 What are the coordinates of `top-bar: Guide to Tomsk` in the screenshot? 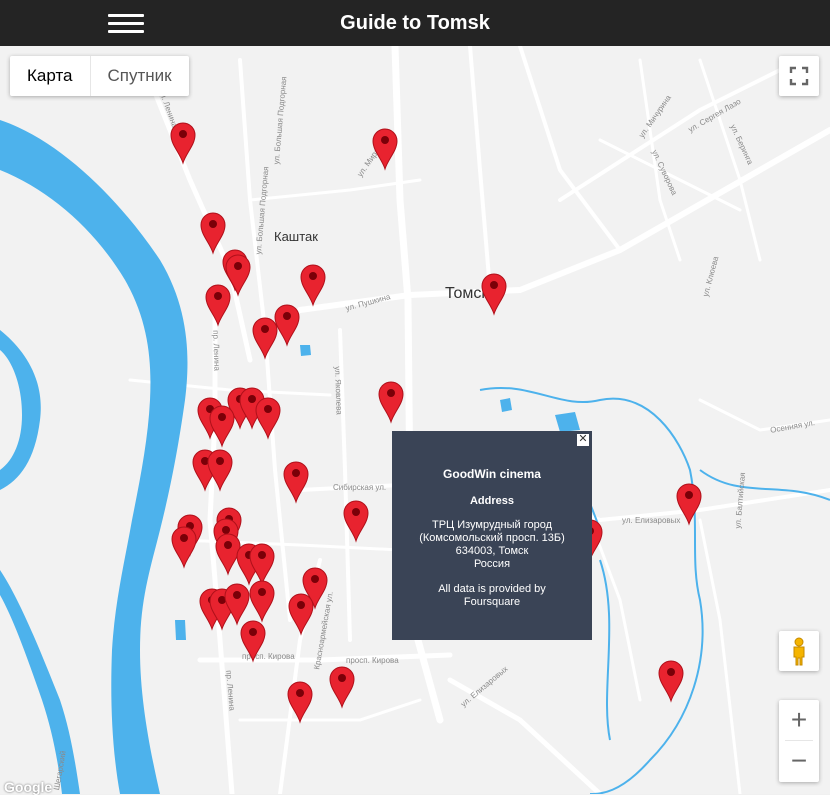 It's located at (415, 23).